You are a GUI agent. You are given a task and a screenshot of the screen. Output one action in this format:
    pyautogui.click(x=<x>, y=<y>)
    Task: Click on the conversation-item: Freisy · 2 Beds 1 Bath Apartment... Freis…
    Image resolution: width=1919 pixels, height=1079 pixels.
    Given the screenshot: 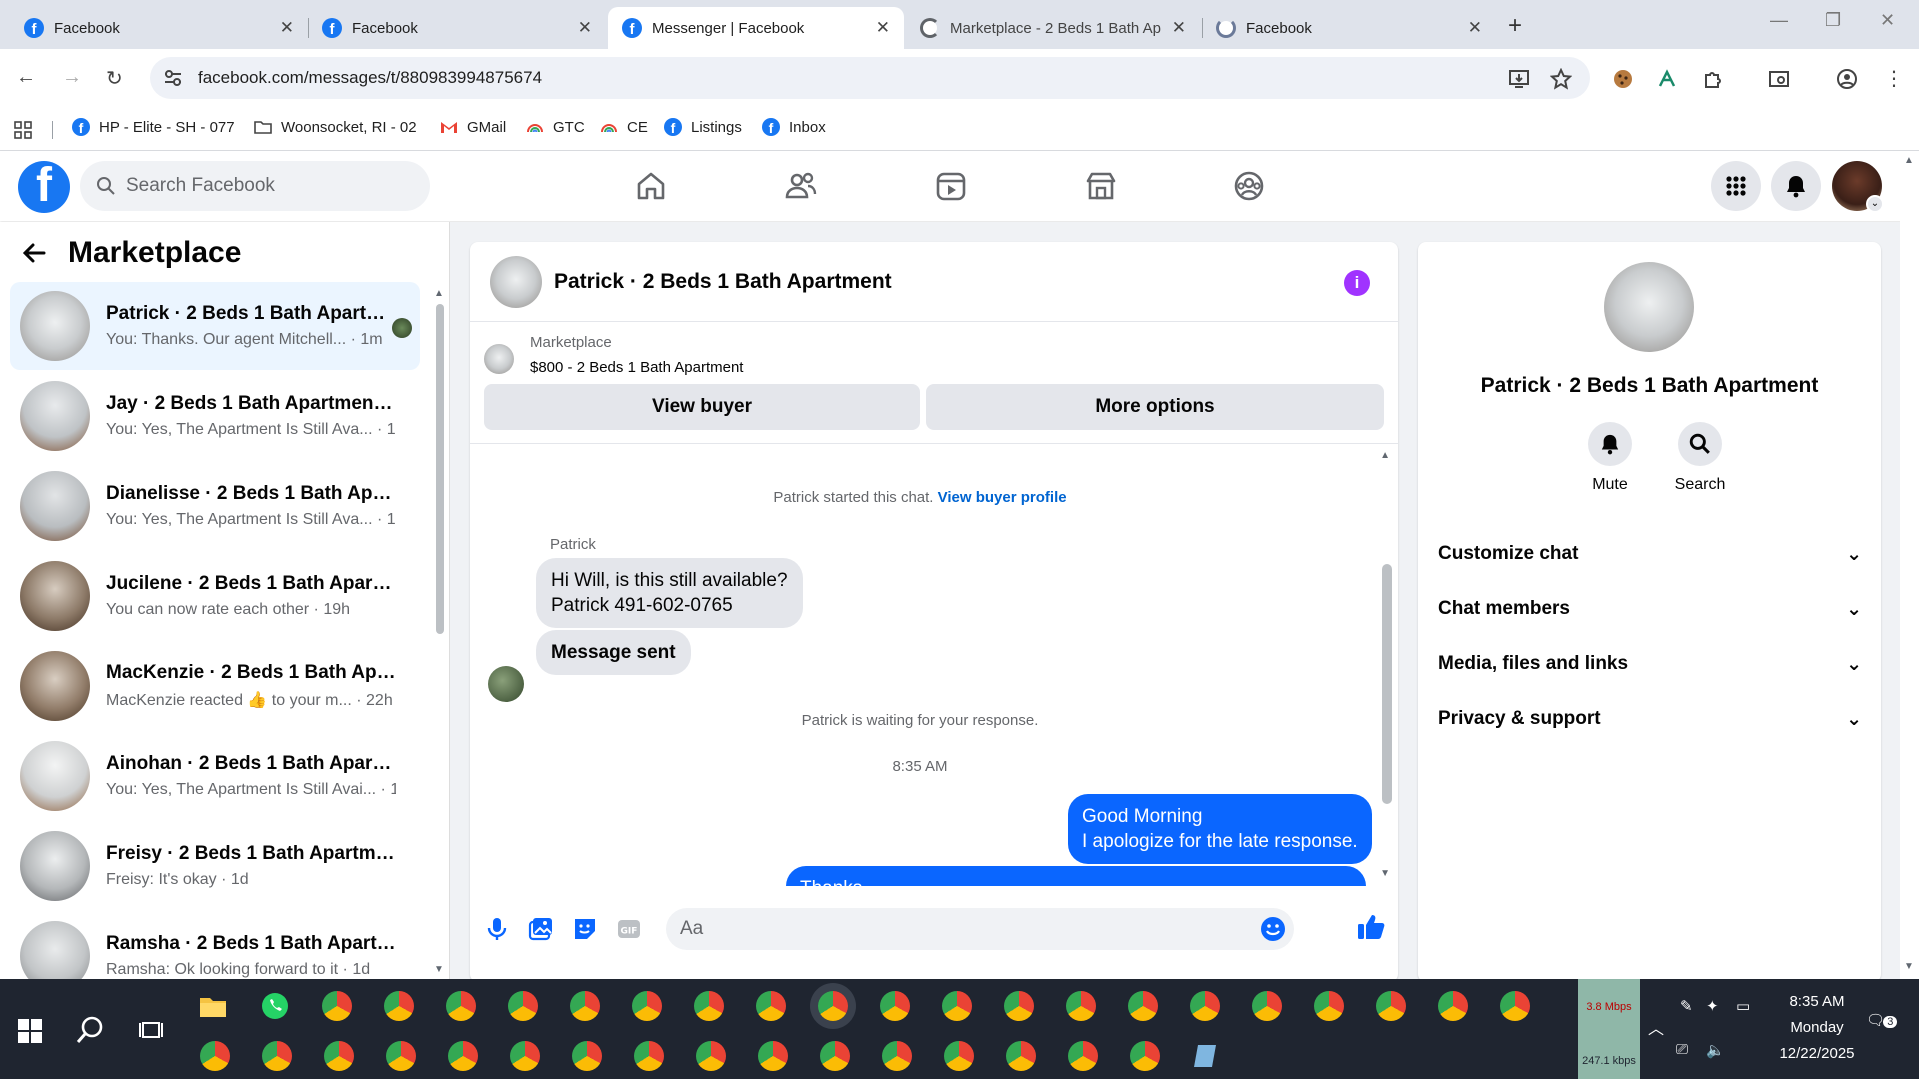 What is the action you would take?
    pyautogui.click(x=215, y=866)
    